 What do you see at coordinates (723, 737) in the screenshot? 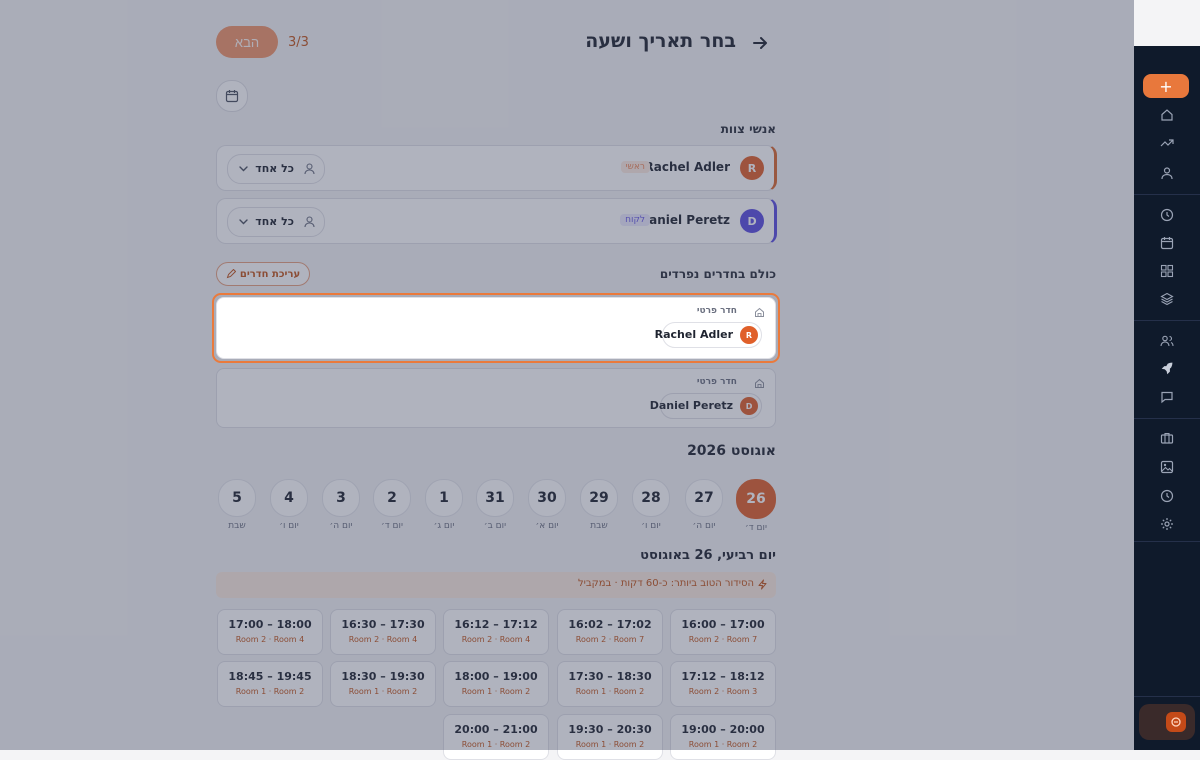
I see `time-slot: 19:00 – 20:00 Room 1 · Room 2` at bounding box center [723, 737].